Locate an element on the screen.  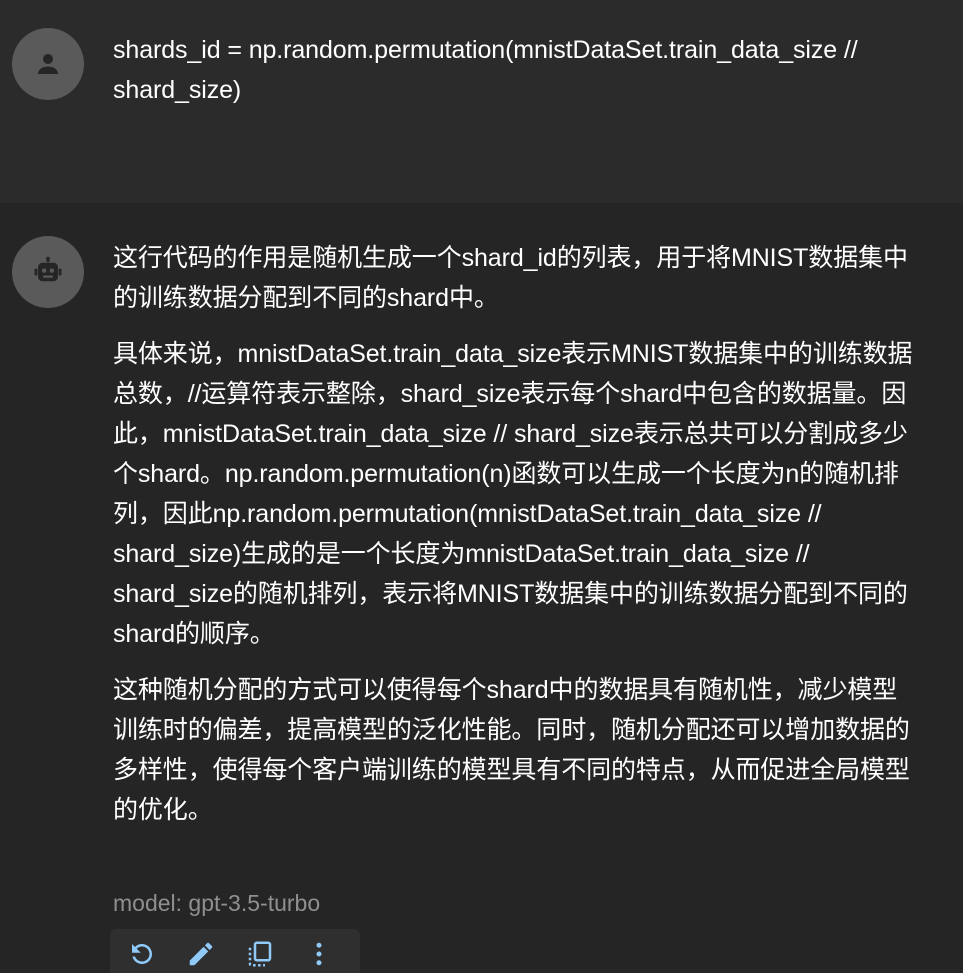
model-label: model: gpt-3.5-turbo is located at coordinates (217, 903).